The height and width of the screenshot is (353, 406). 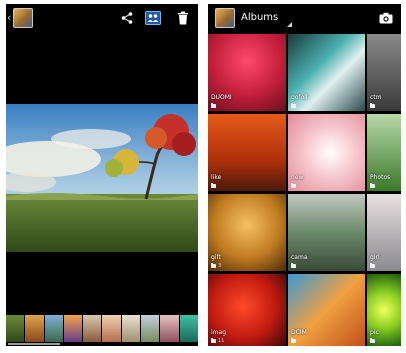 What do you see at coordinates (304, 18) in the screenshot?
I see `albums-action-bar: Albums` at bounding box center [304, 18].